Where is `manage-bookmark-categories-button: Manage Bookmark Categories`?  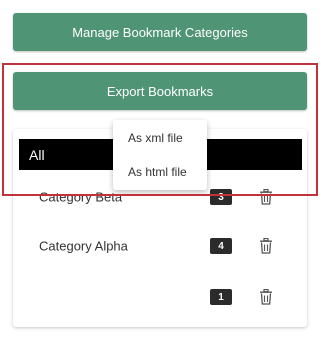
manage-bookmark-categories-button: Manage Bookmark Categories is located at coordinates (160, 32).